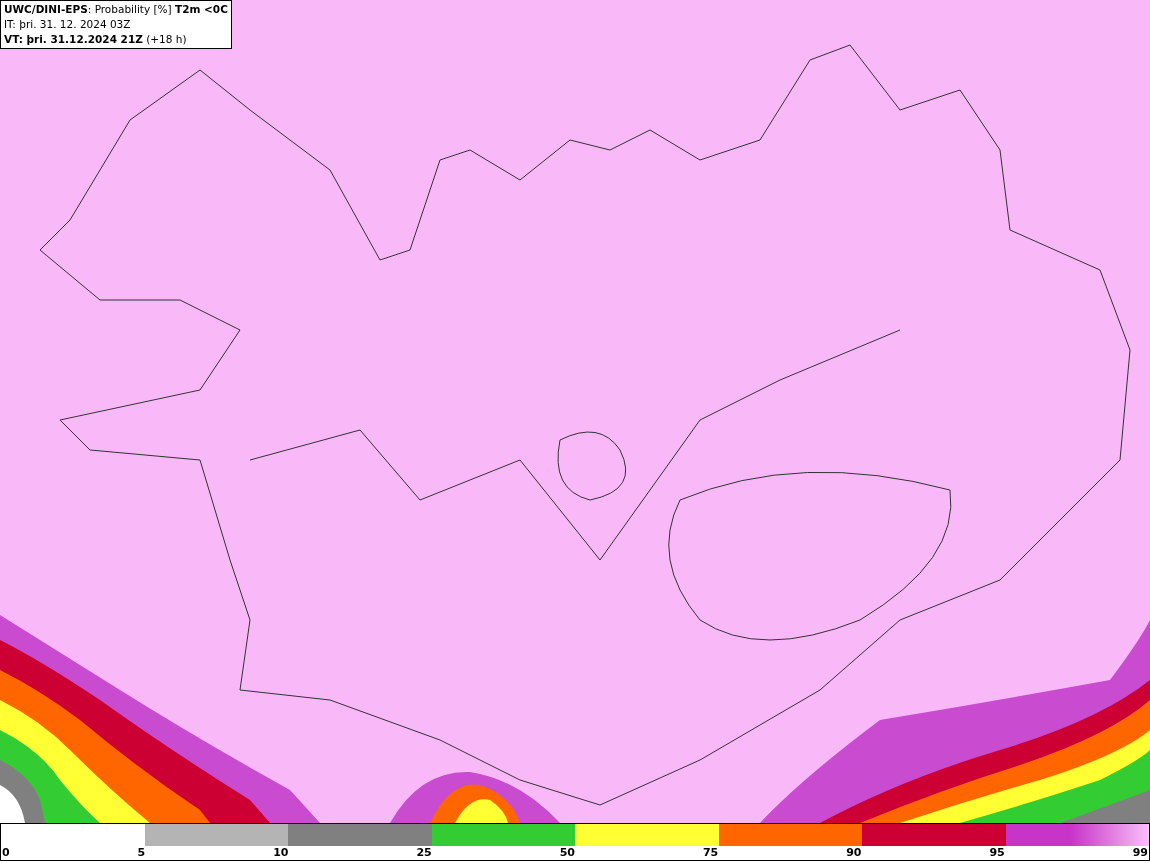 The height and width of the screenshot is (863, 1150). I want to click on colorbar-label: 25, so click(424, 853).